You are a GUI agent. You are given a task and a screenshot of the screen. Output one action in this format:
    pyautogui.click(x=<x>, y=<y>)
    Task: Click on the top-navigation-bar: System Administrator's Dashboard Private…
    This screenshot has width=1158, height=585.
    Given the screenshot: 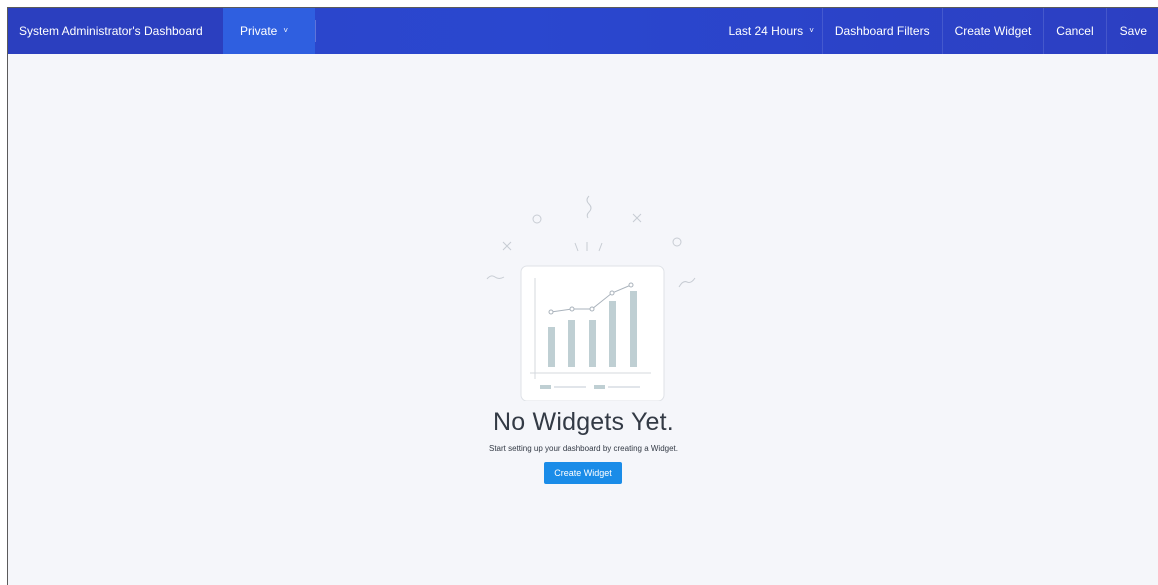 What is the action you would take?
    pyautogui.click(x=583, y=31)
    